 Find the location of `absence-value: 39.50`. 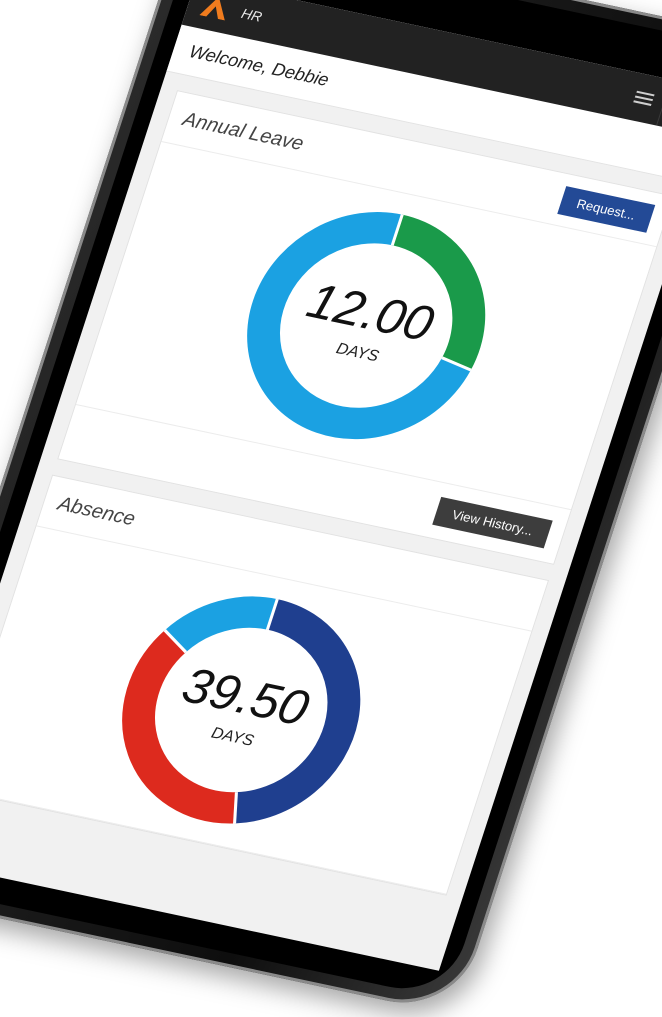

absence-value: 39.50 is located at coordinates (246, 696).